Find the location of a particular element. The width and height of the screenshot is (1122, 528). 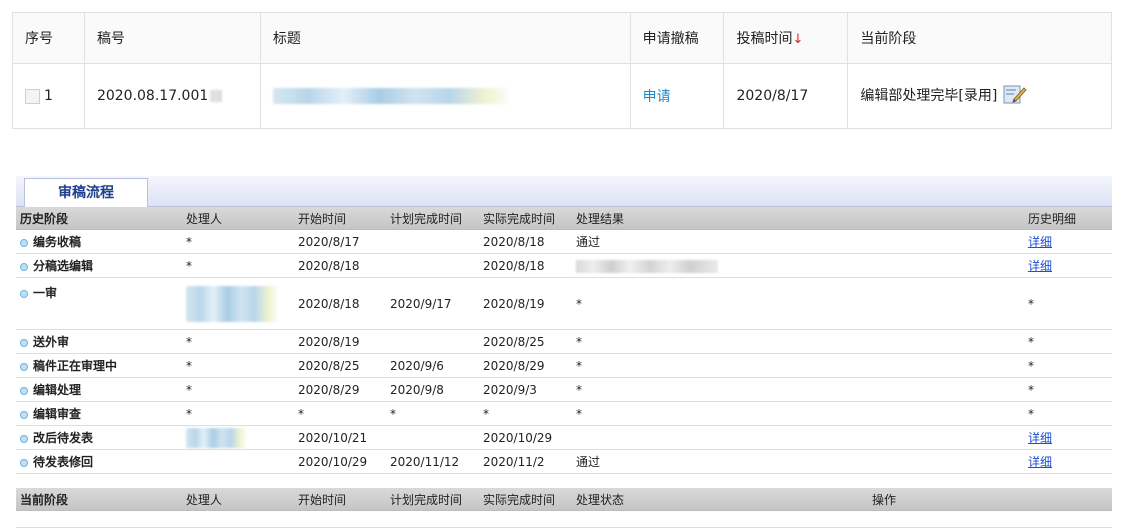

flow-tab-bar: 审稿流程 is located at coordinates (564, 191).